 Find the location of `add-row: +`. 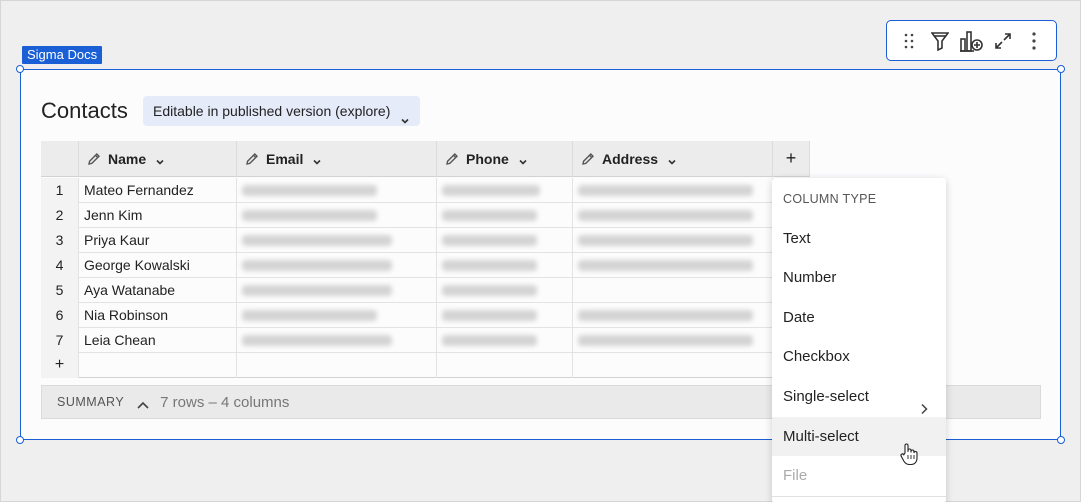

add-row: + is located at coordinates (407, 365).